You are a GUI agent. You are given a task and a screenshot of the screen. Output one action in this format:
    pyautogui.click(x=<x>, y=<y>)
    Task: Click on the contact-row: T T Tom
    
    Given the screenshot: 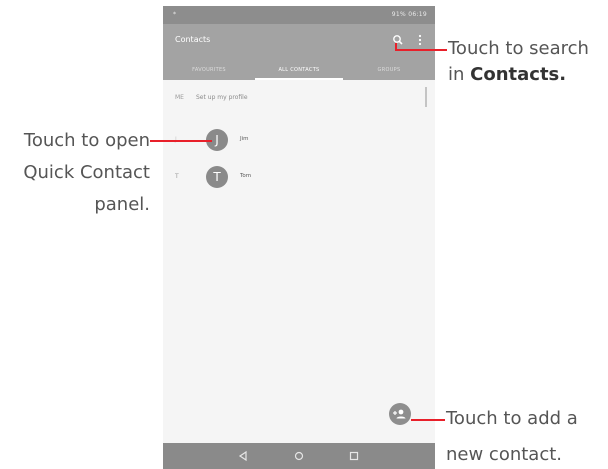 What is the action you would take?
    pyautogui.click(x=294, y=177)
    